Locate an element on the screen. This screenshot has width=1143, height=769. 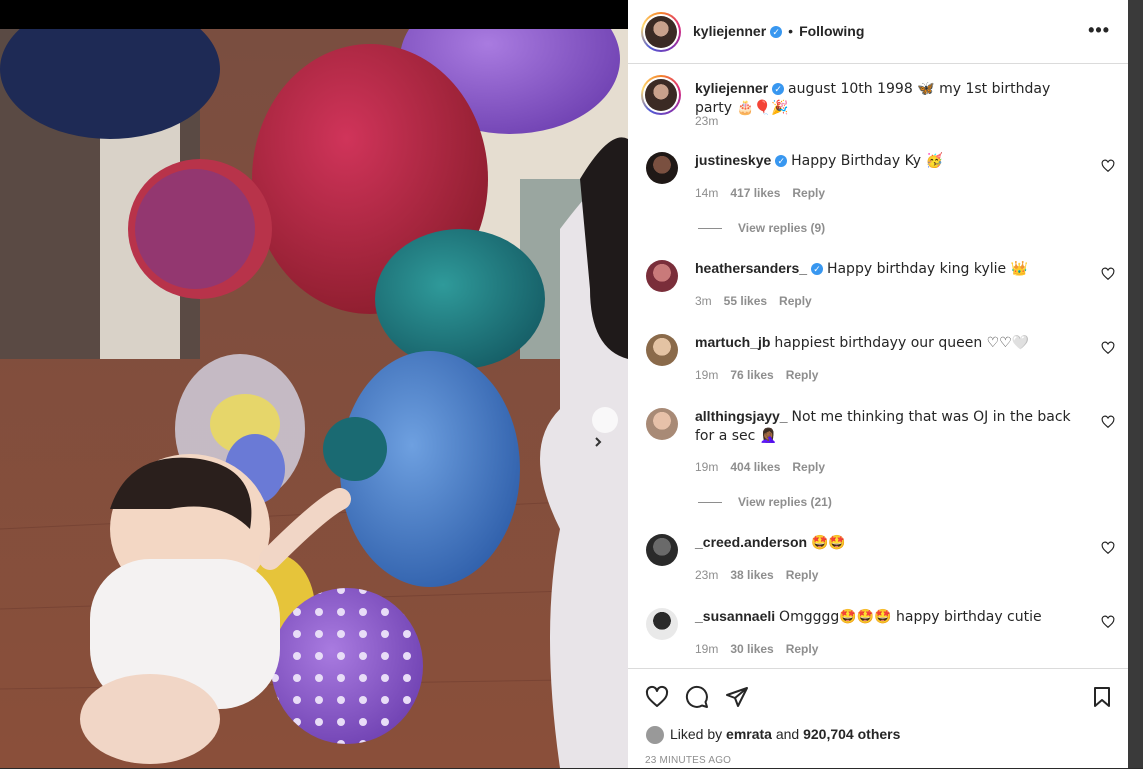
post-actions-bar is located at coordinates (878, 718).